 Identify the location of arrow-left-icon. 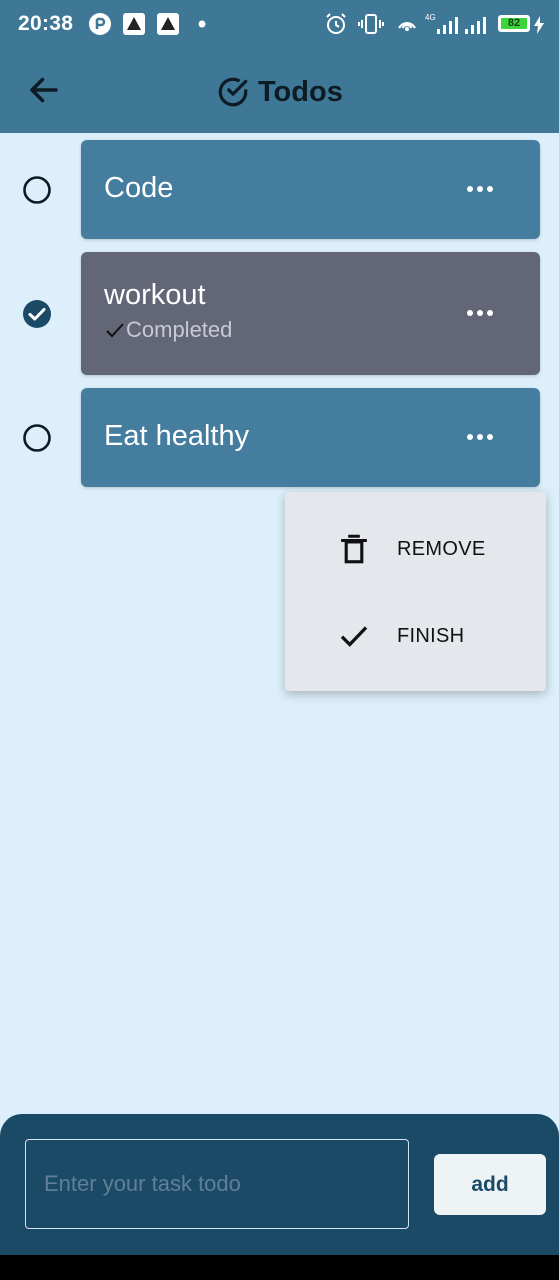
(44, 90).